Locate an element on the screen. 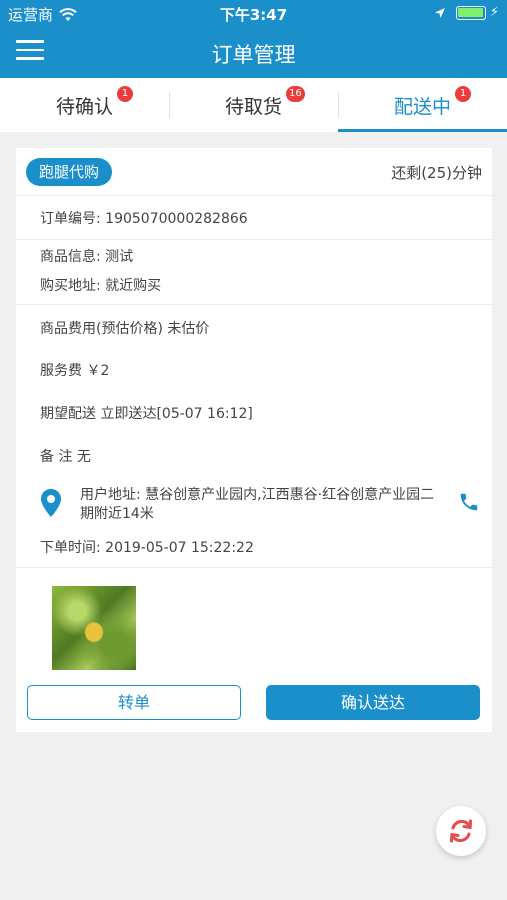  goods-photo is located at coordinates (94, 628).